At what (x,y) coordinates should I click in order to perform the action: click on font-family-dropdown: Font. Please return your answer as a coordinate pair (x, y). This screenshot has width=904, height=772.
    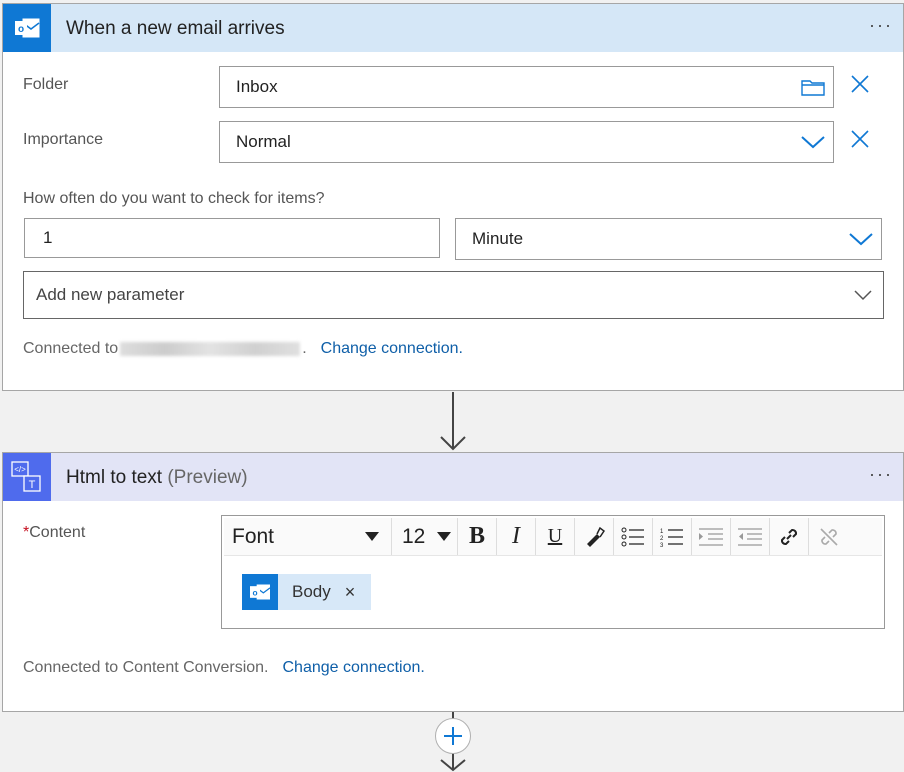
    Looking at the image, I should click on (308, 536).